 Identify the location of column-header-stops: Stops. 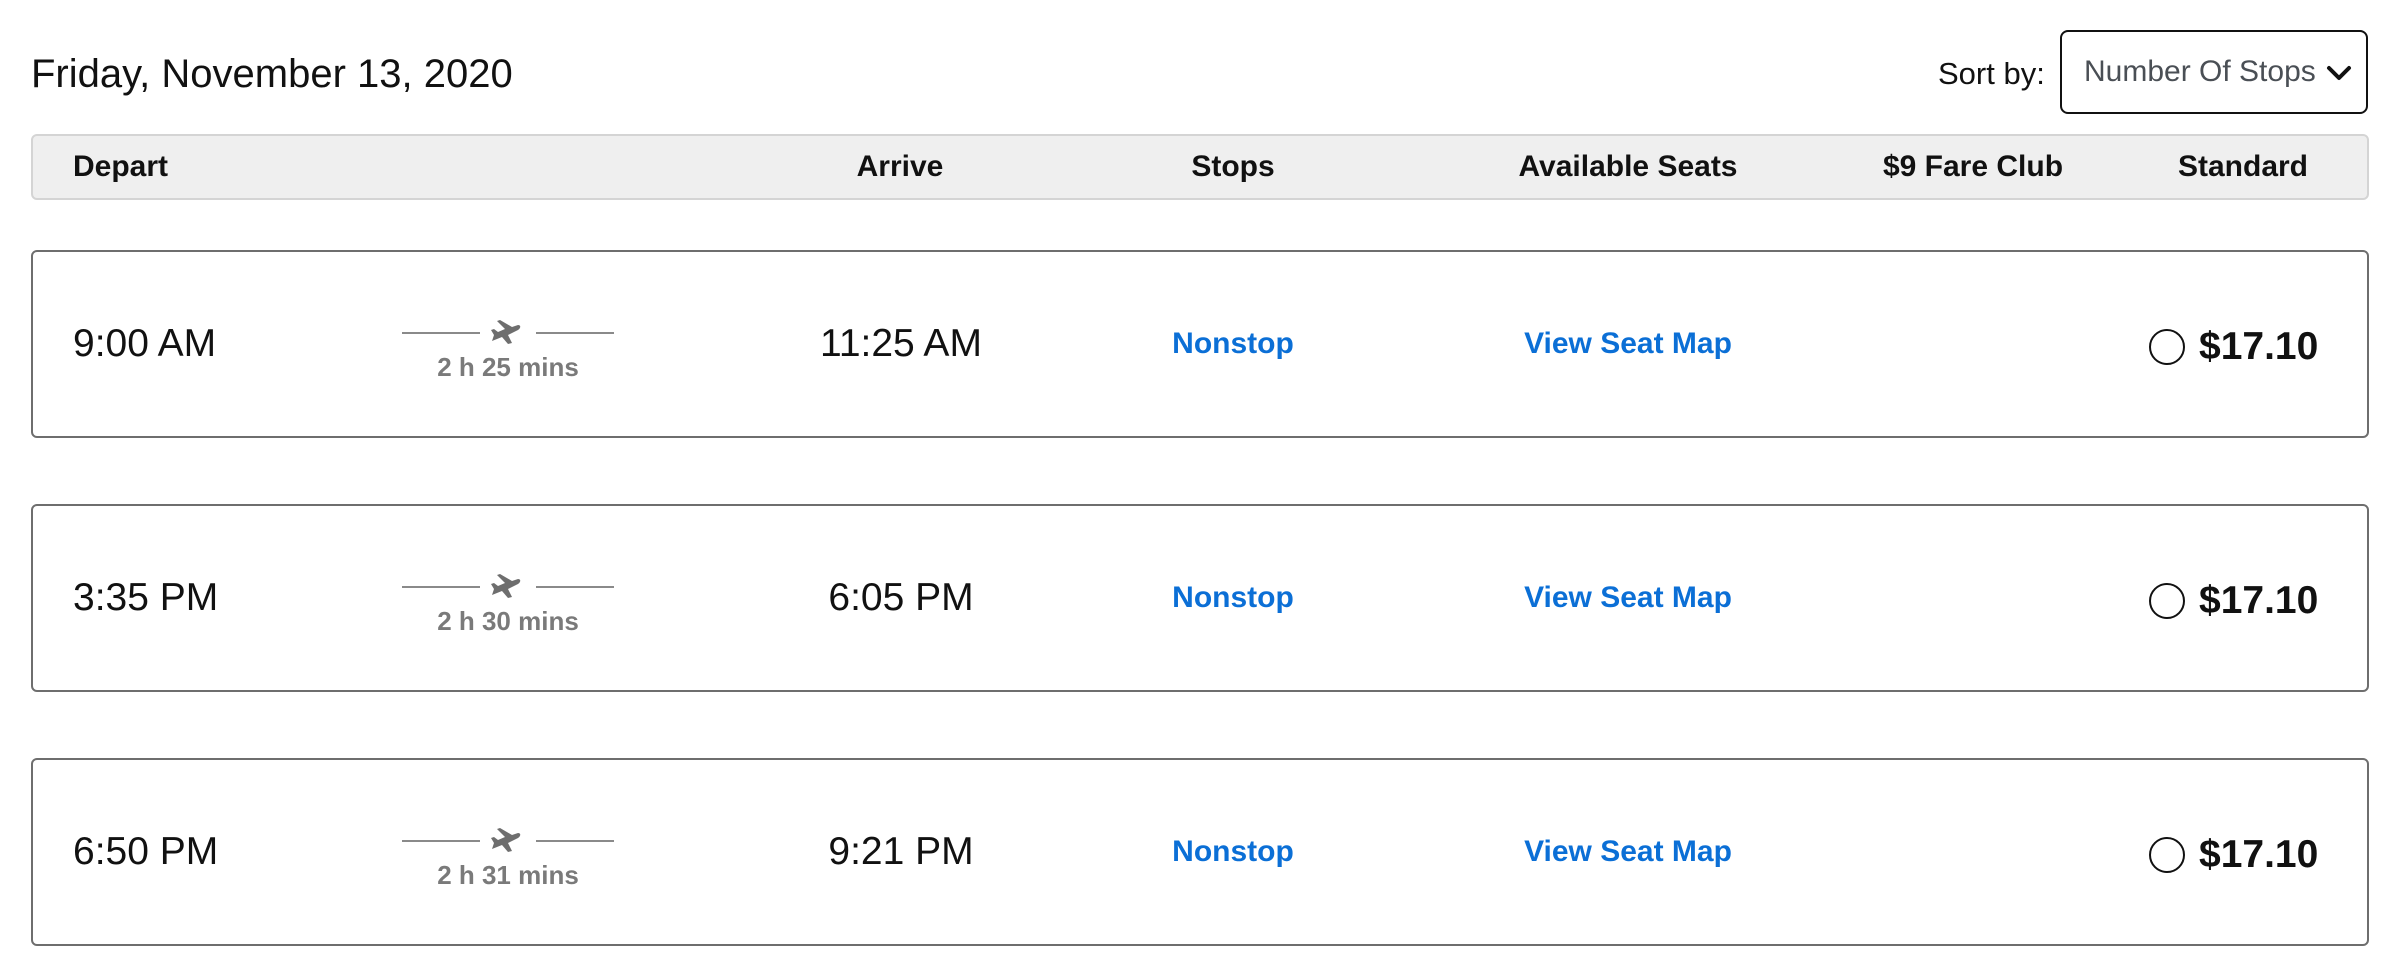
(1233, 166).